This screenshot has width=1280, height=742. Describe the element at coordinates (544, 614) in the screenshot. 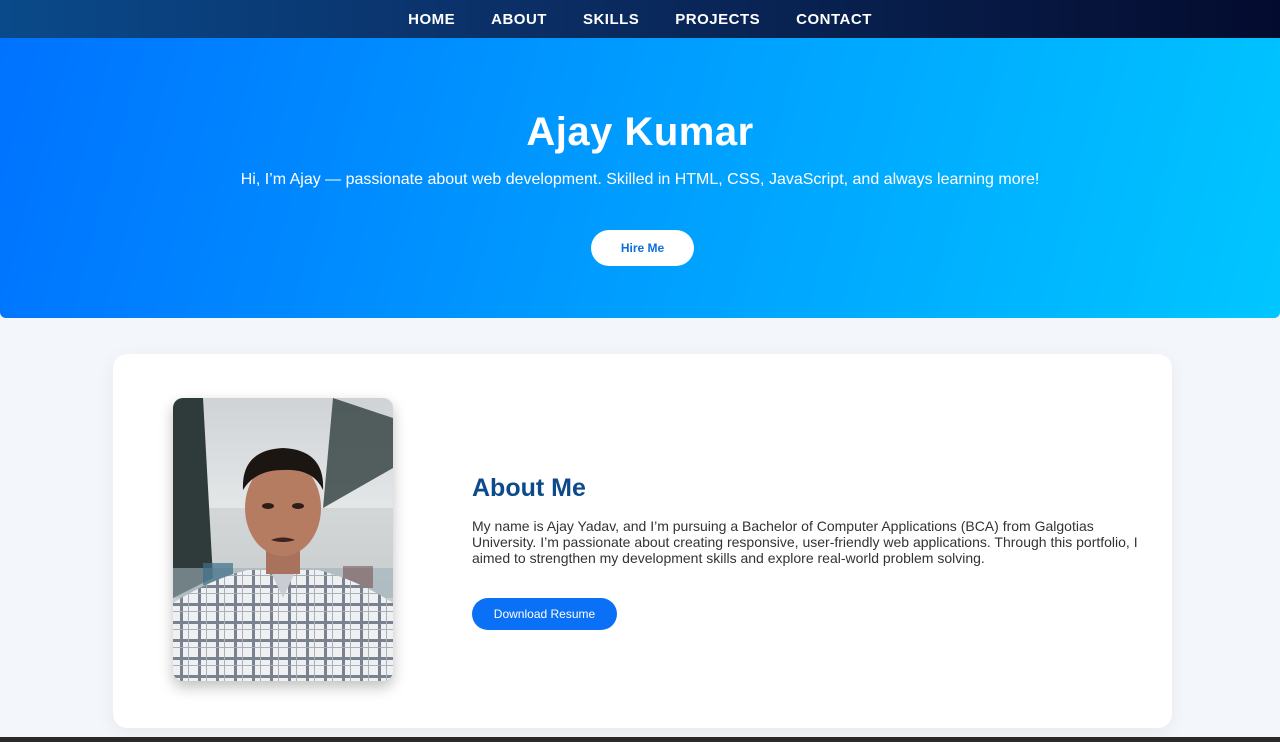

I see `download-resume-button: Download Resume` at that location.